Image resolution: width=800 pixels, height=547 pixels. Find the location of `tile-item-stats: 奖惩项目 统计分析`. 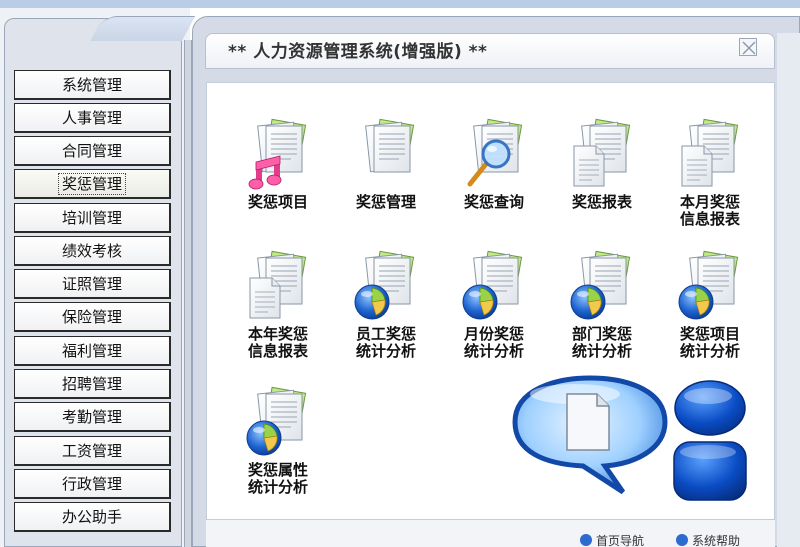

tile-item-stats: 奖惩项目 统计分析 is located at coordinates (710, 312).